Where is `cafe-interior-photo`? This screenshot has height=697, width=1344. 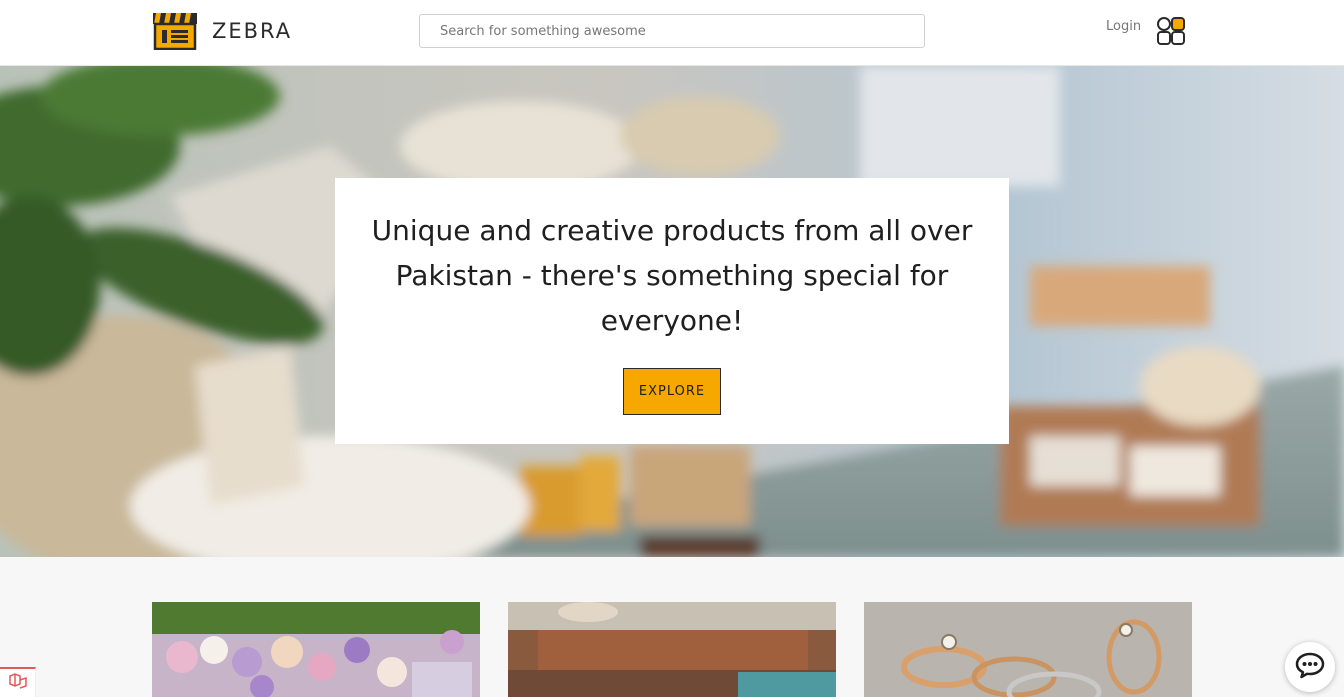 cafe-interior-photo is located at coordinates (672, 649).